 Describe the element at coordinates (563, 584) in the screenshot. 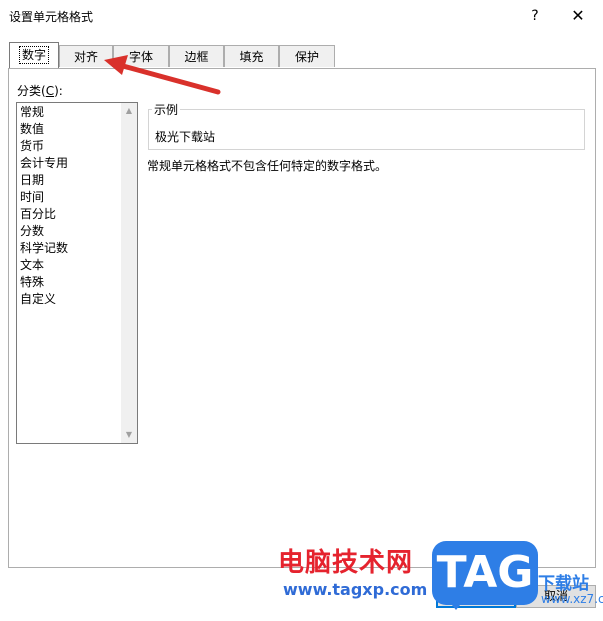

I see `watermark-side-text: 下载站` at that location.